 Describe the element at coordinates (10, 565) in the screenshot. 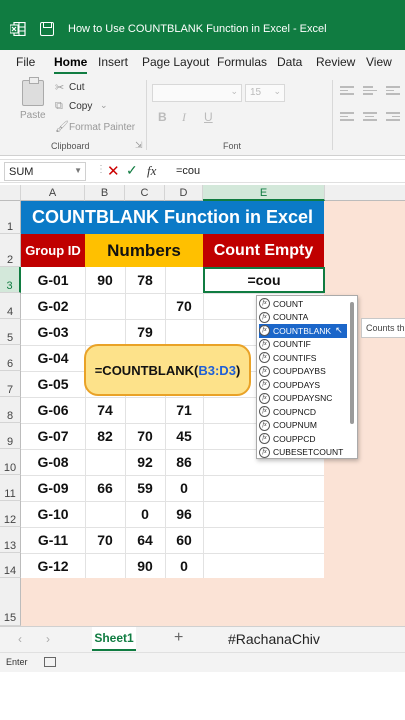

I see `row-header: 14` at that location.